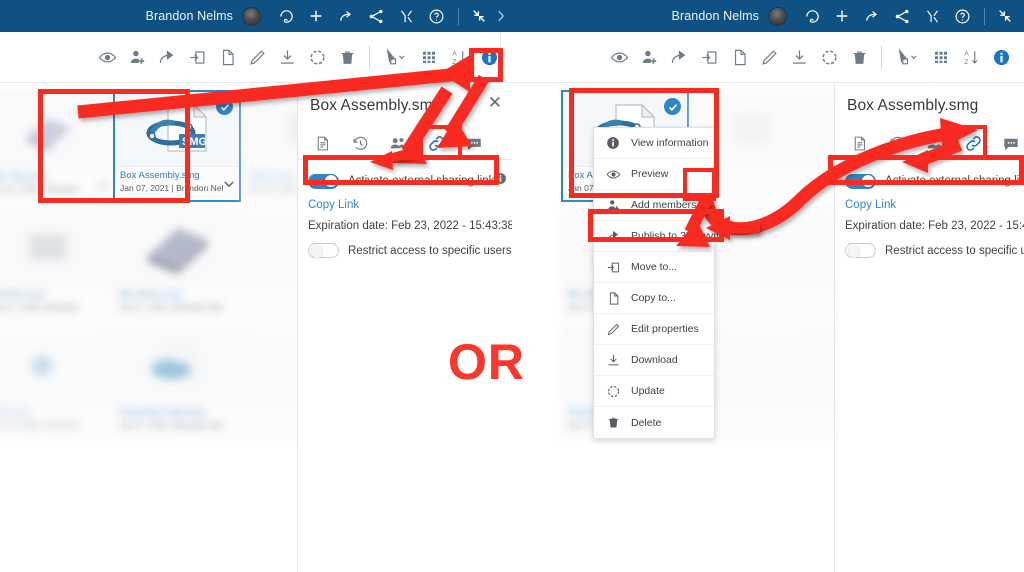 Image resolution: width=1024 pixels, height=572 pixels. I want to click on list-item: Box Base.smg Jan 07, 2021 | Brandon Nel, so click(177, 264).